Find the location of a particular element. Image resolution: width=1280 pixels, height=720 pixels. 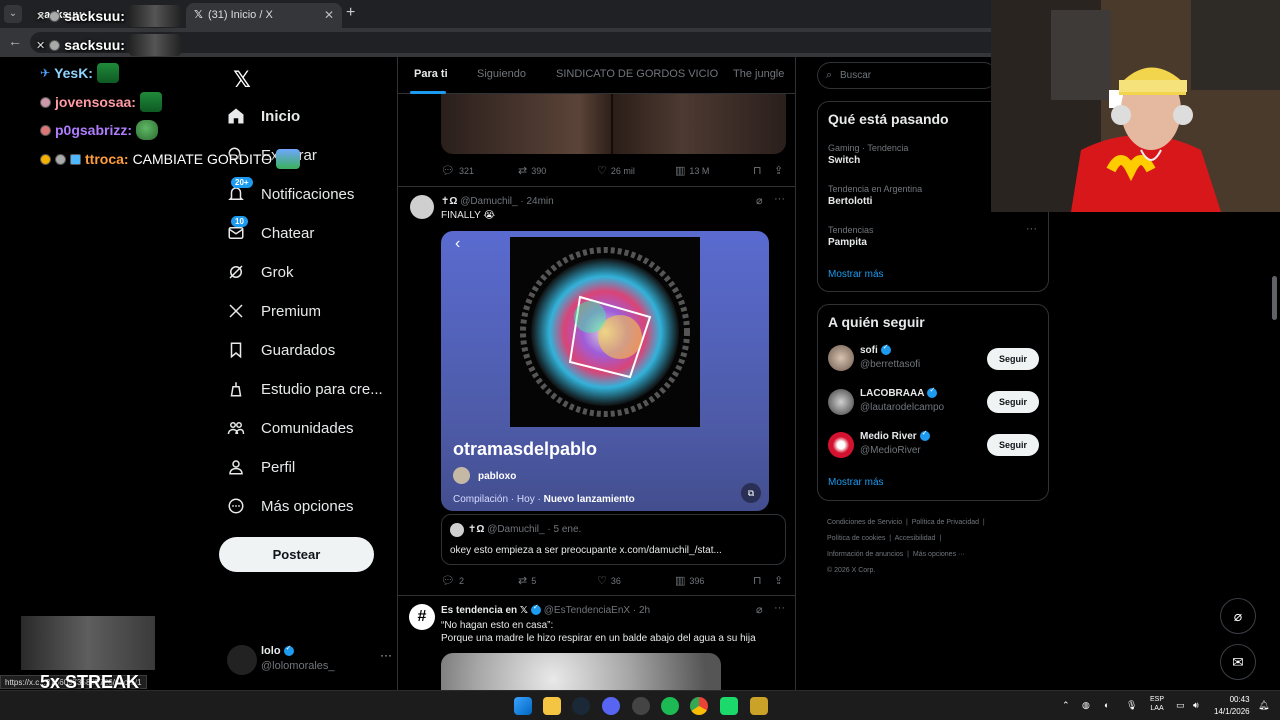

nav-item-inicio: Inicio is located at coordinates (263, 116).